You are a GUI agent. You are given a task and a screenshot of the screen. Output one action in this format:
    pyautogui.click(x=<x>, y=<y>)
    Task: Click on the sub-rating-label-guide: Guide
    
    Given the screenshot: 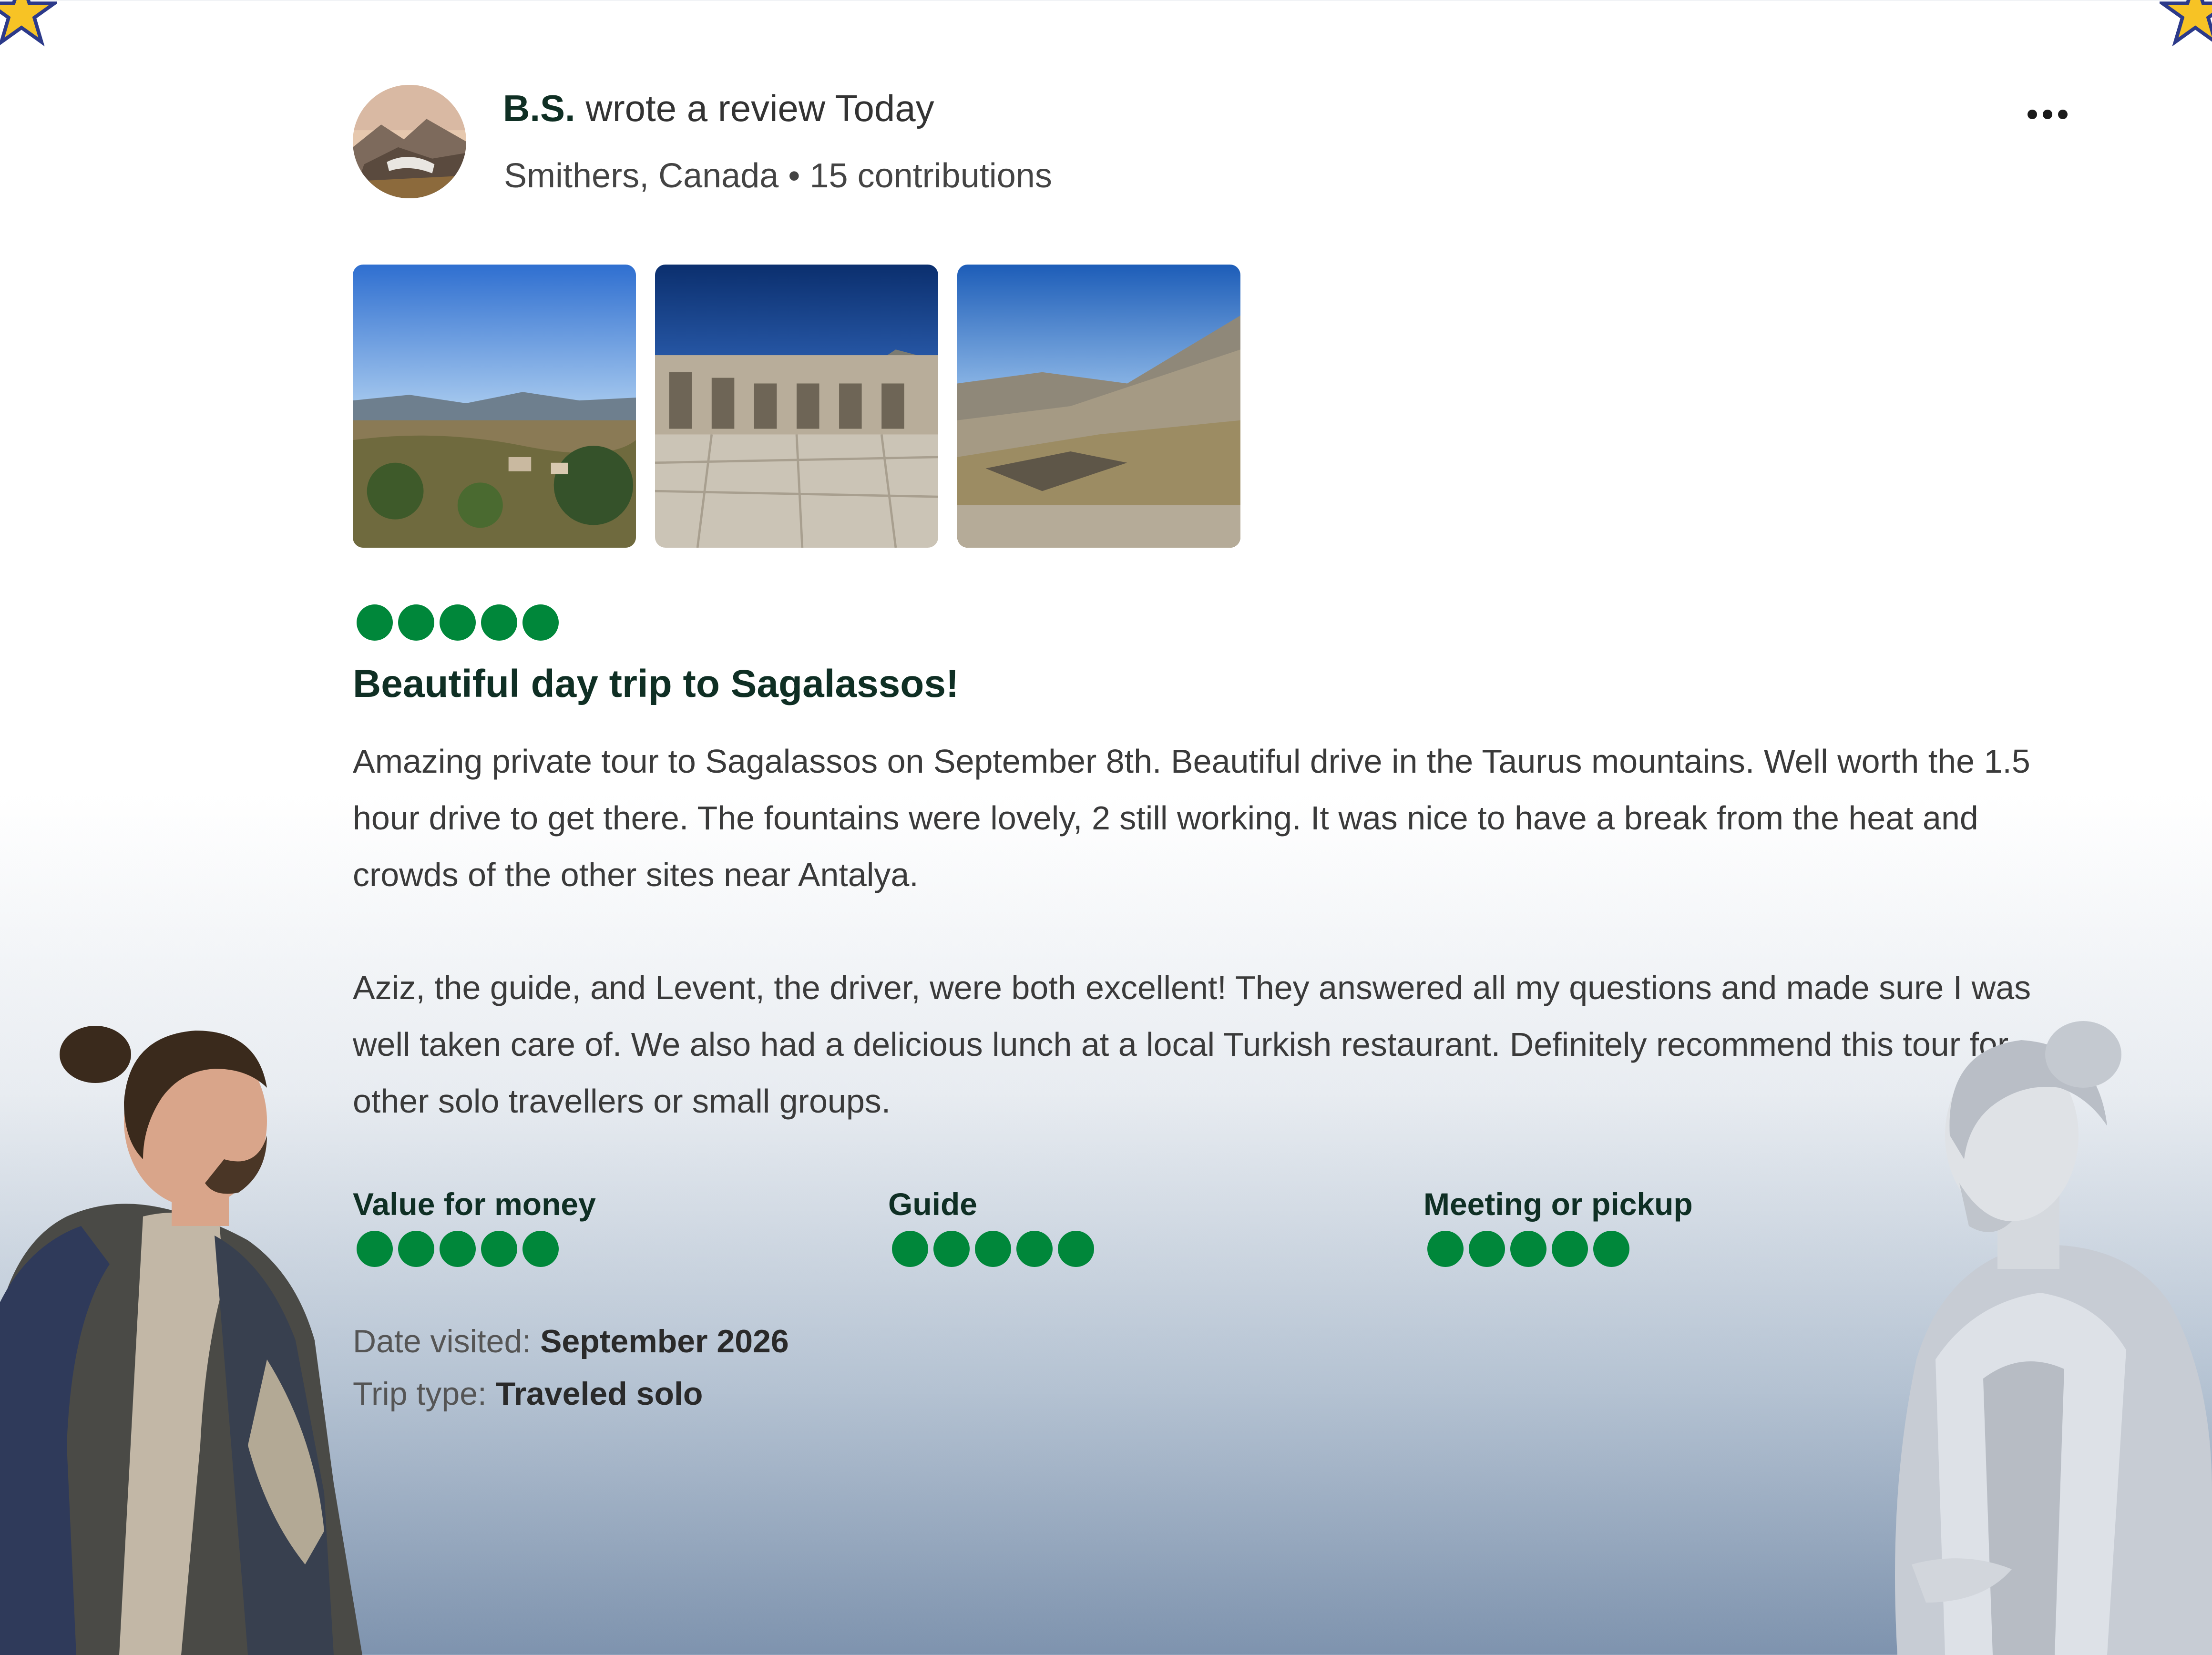 What is the action you would take?
    pyautogui.click(x=933, y=1204)
    